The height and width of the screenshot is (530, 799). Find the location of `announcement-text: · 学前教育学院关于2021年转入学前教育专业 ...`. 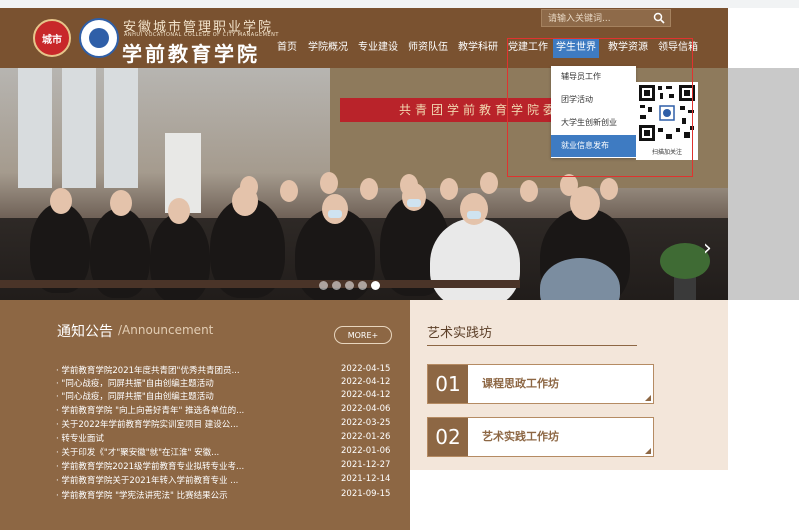

announcement-text: · 学前教育学院关于2021年转入学前教育专业 ... is located at coordinates (181, 480).